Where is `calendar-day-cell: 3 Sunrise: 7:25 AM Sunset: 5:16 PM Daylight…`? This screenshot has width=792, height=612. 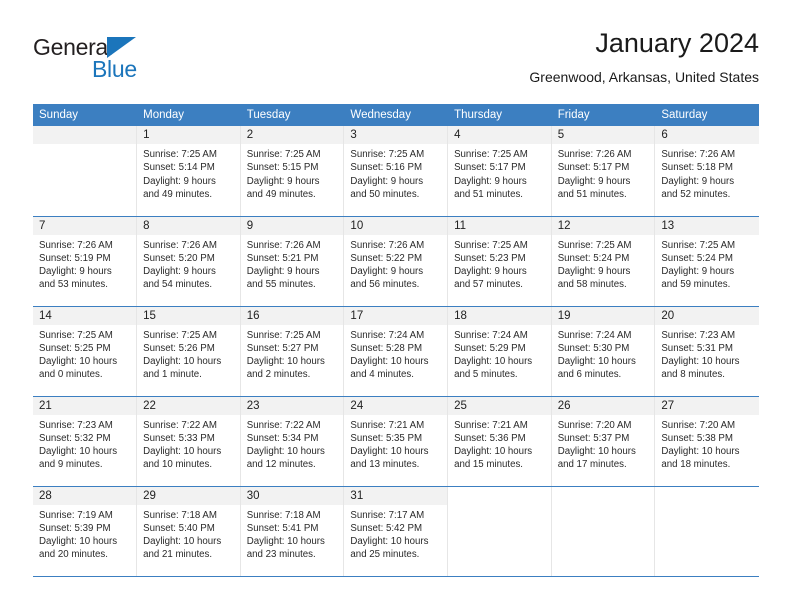 calendar-day-cell: 3 Sunrise: 7:25 AM Sunset: 5:16 PM Daylight… is located at coordinates (396, 171).